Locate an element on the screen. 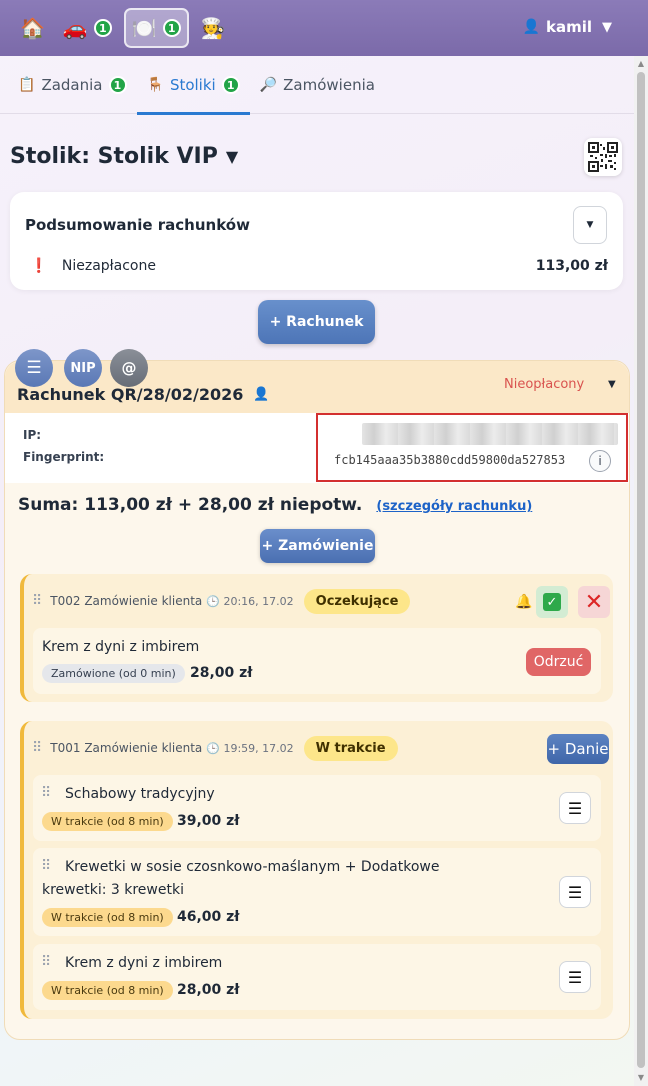  bill-title-row: Rachunek QR/28/02/2026 👤 is located at coordinates (143, 394).